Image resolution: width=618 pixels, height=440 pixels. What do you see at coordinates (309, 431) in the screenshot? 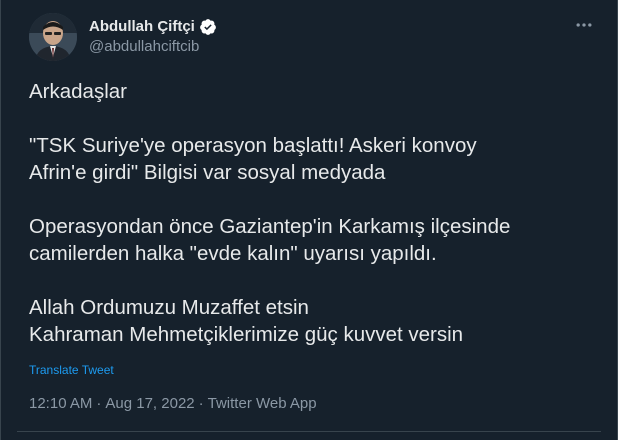
I see `divider` at bounding box center [309, 431].